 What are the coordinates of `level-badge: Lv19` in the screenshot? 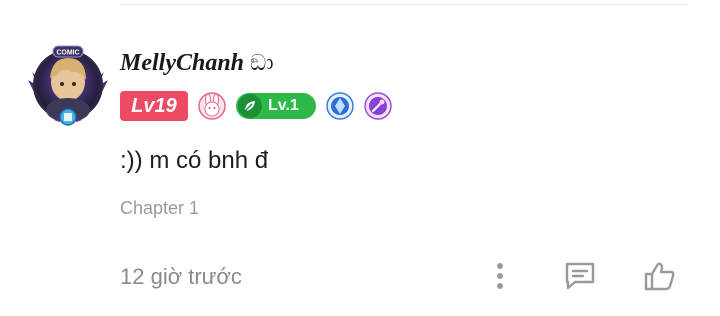 It's located at (154, 106).